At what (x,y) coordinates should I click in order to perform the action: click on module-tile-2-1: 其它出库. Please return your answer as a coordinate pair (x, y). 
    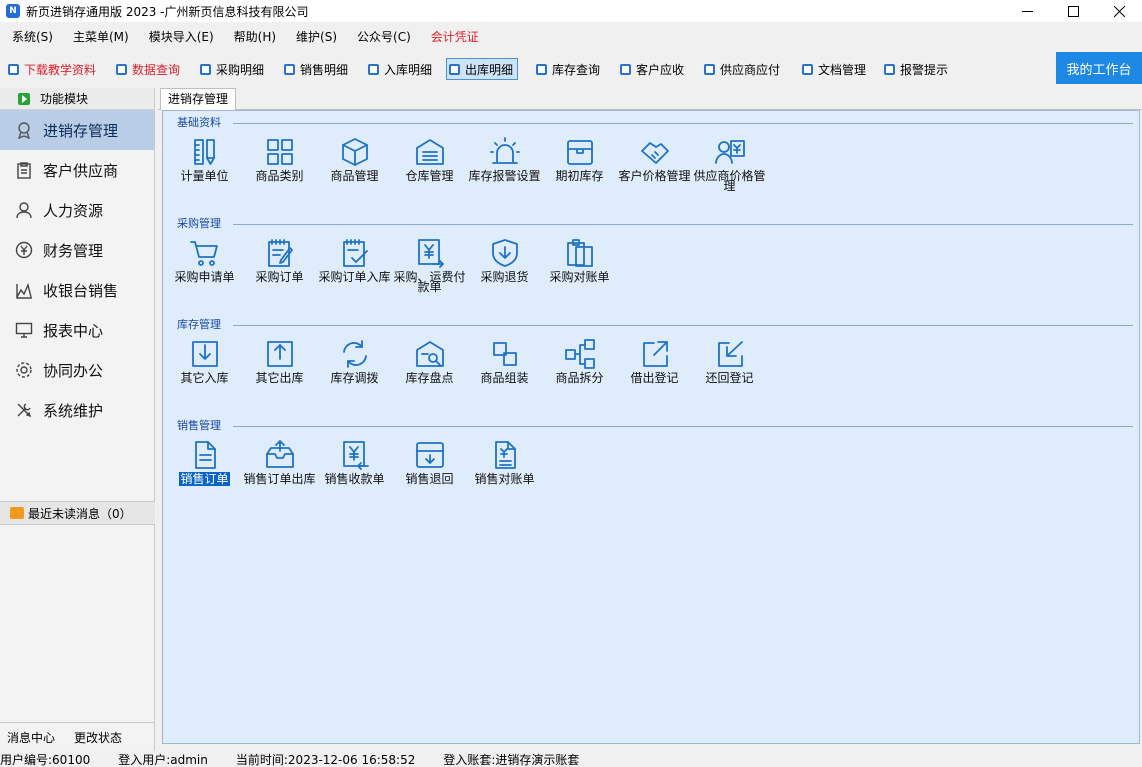
    Looking at the image, I should click on (279, 360).